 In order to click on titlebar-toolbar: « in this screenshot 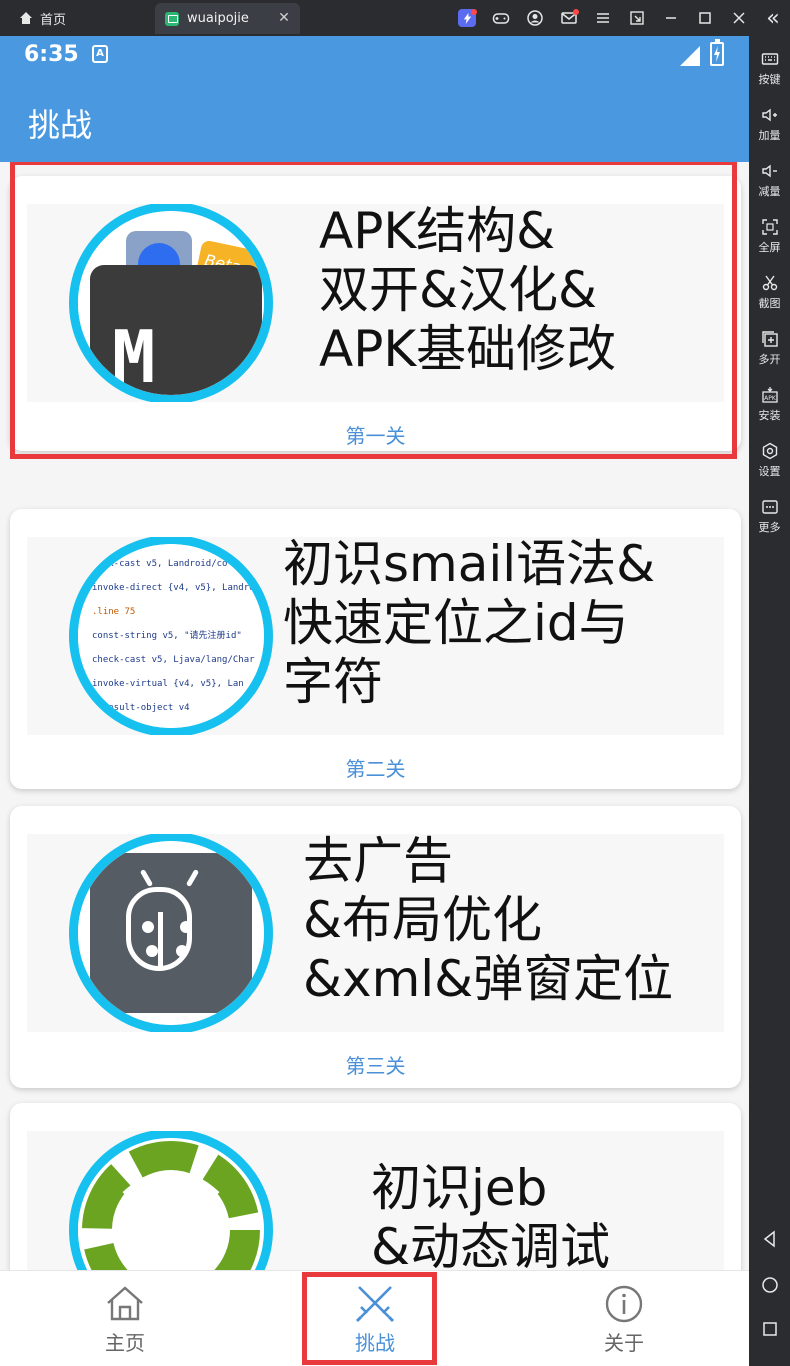, I will do `click(620, 18)`.